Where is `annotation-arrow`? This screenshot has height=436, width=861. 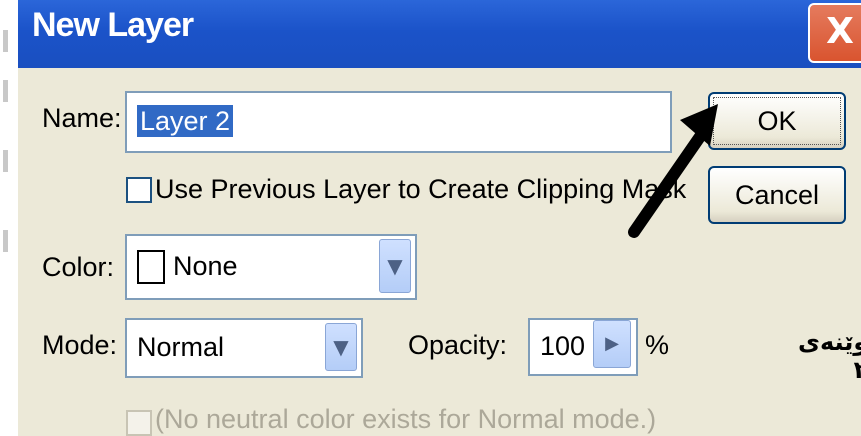 annotation-arrow is located at coordinates (673, 171).